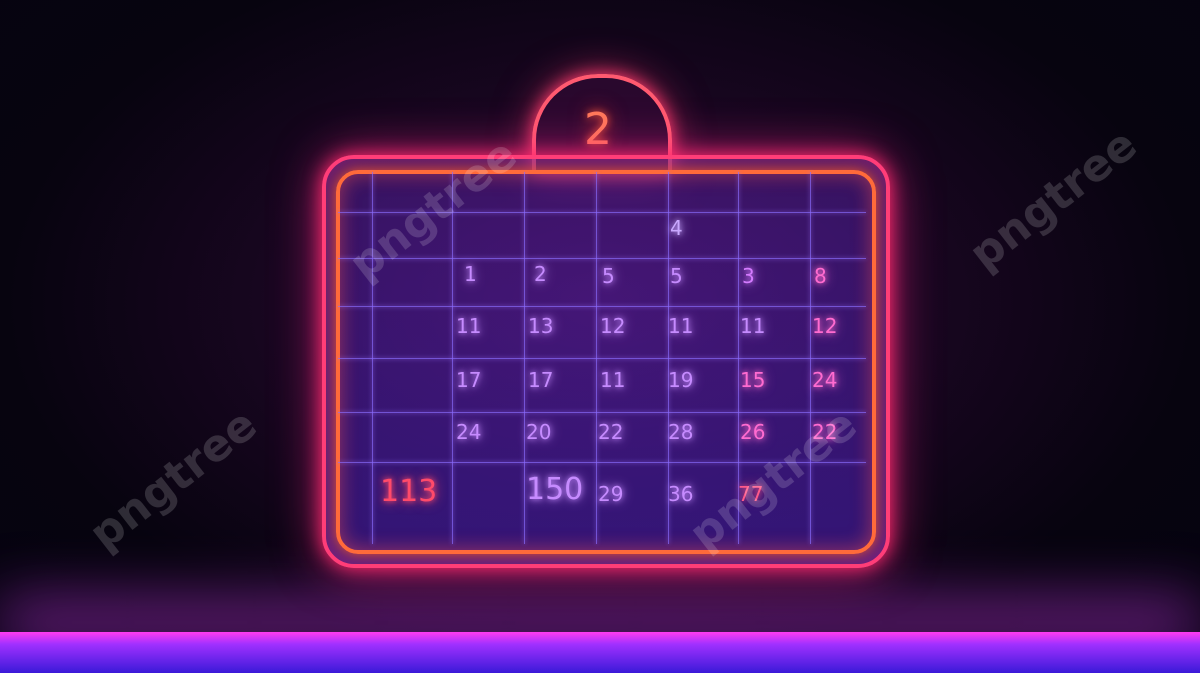 This screenshot has width=1200, height=673. What do you see at coordinates (540, 274) in the screenshot?
I see `calendar-cell: 2` at bounding box center [540, 274].